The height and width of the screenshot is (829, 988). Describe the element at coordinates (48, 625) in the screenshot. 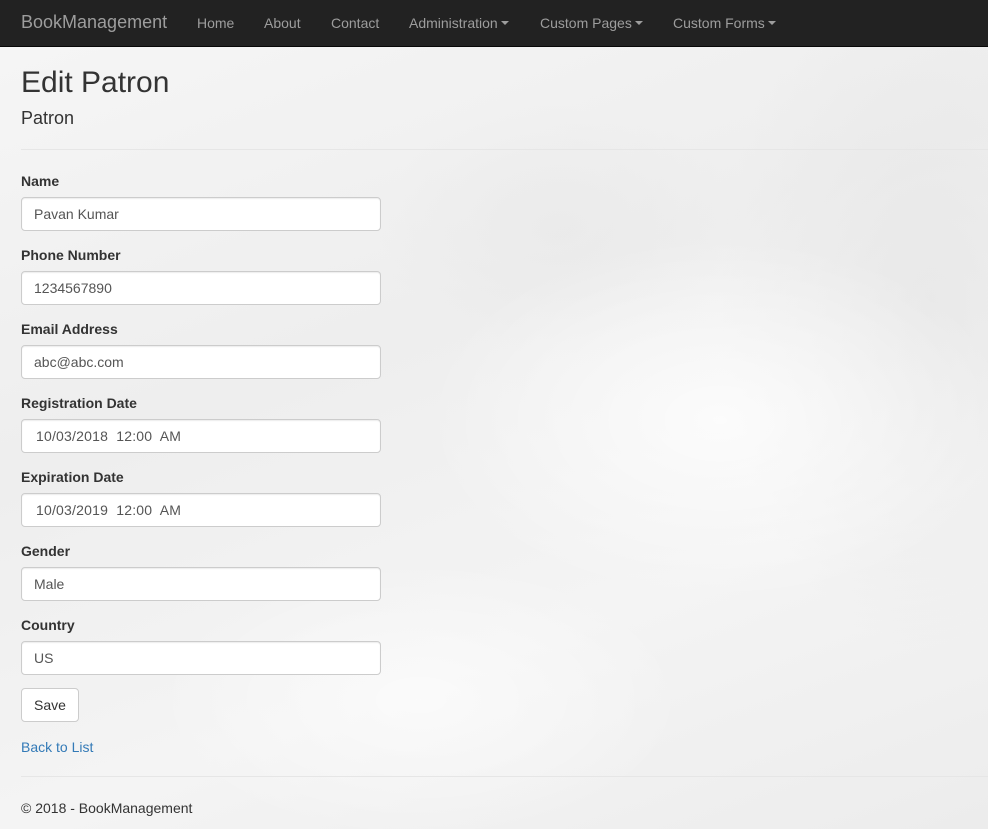

I see `country-label: Country` at that location.